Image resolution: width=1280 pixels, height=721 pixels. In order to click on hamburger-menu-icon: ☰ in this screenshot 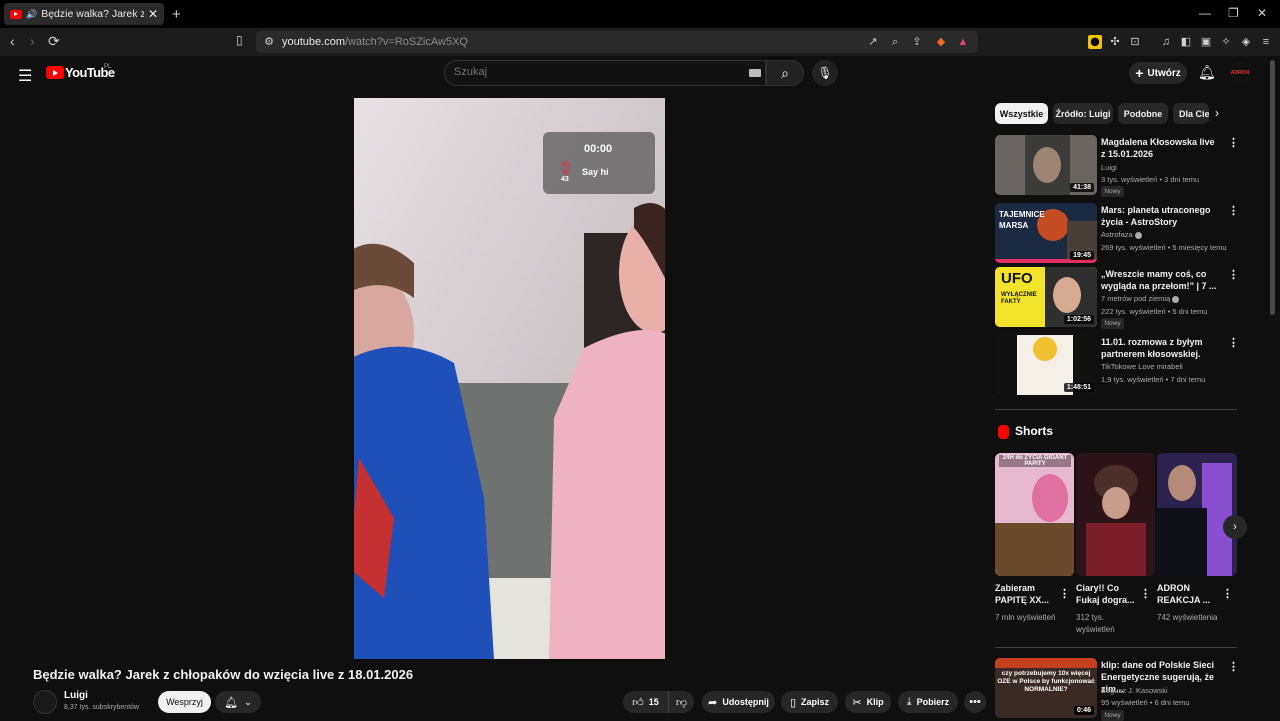, I will do `click(25, 76)`.